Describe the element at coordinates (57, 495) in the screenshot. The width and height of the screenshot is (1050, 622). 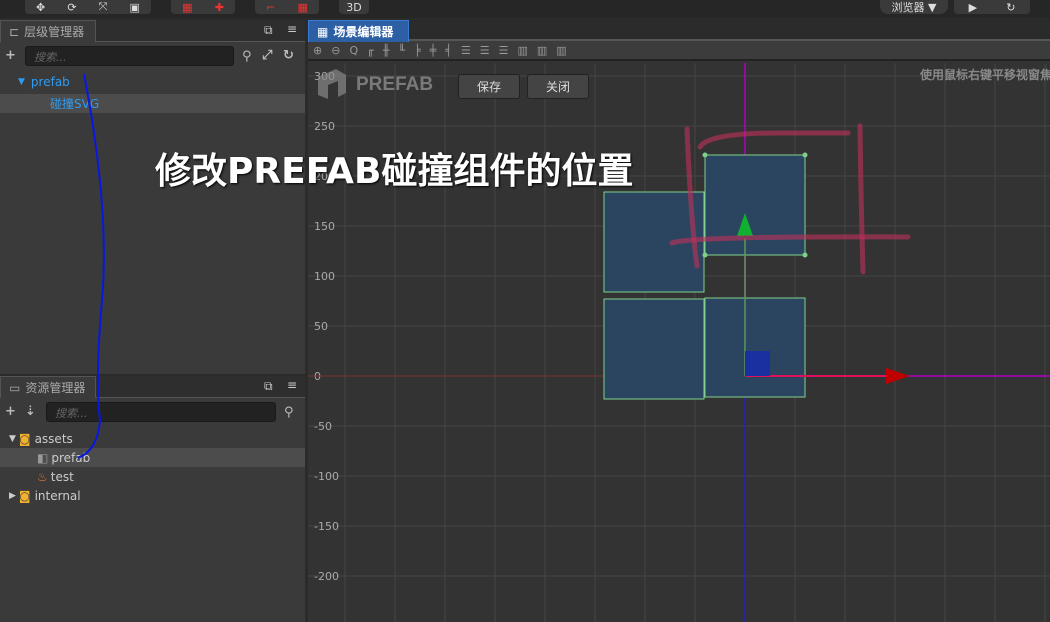
I see `asset-label: internal` at that location.